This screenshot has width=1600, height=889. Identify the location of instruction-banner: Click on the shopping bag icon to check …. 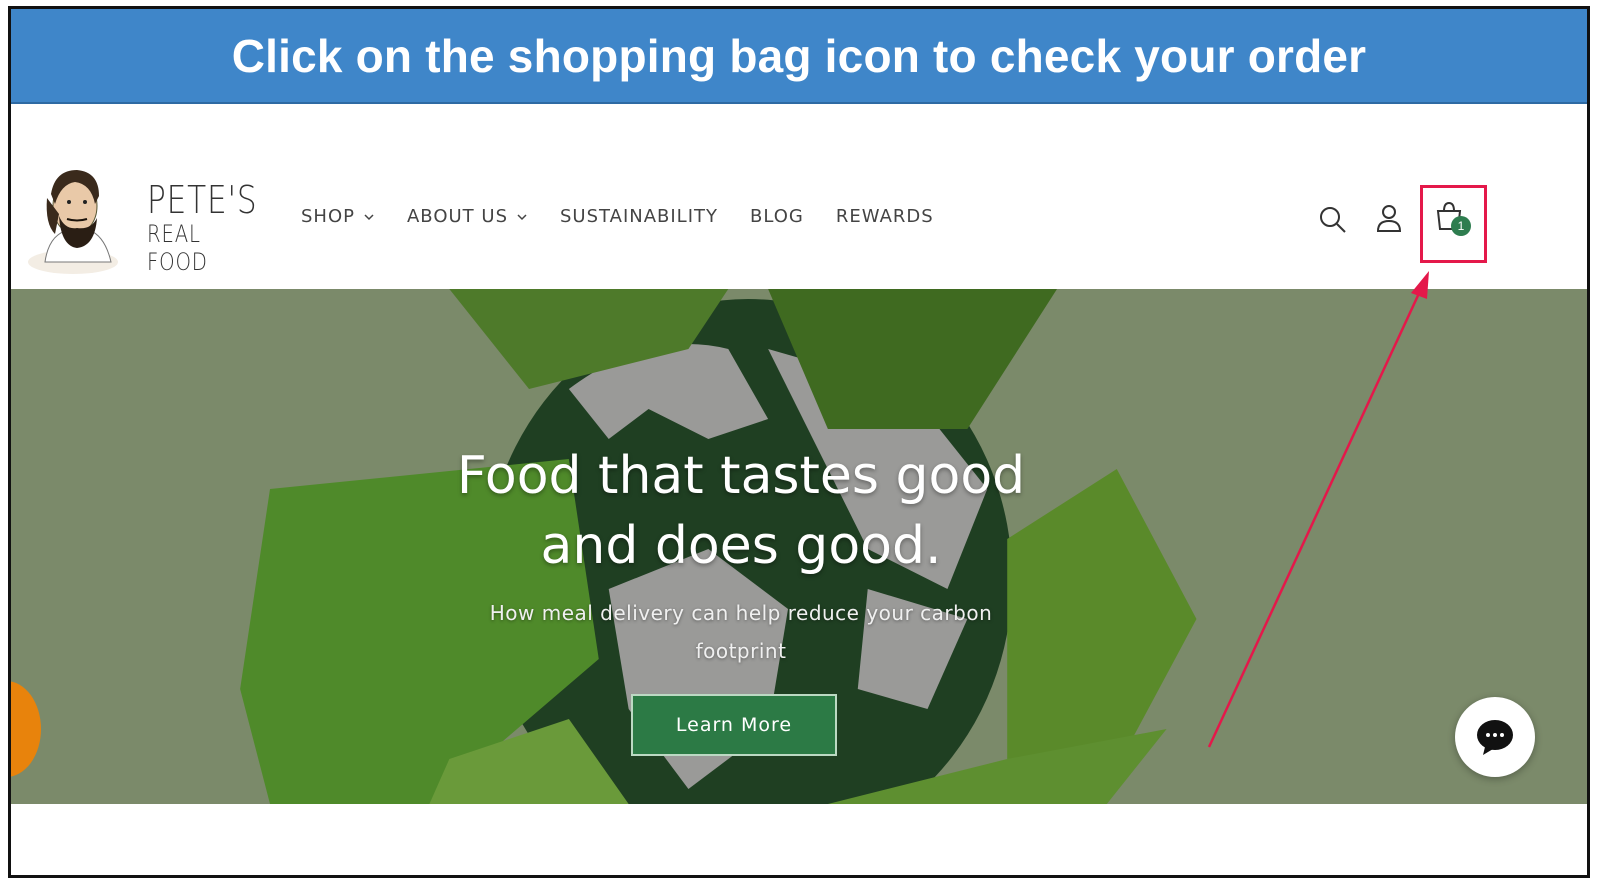
(799, 56).